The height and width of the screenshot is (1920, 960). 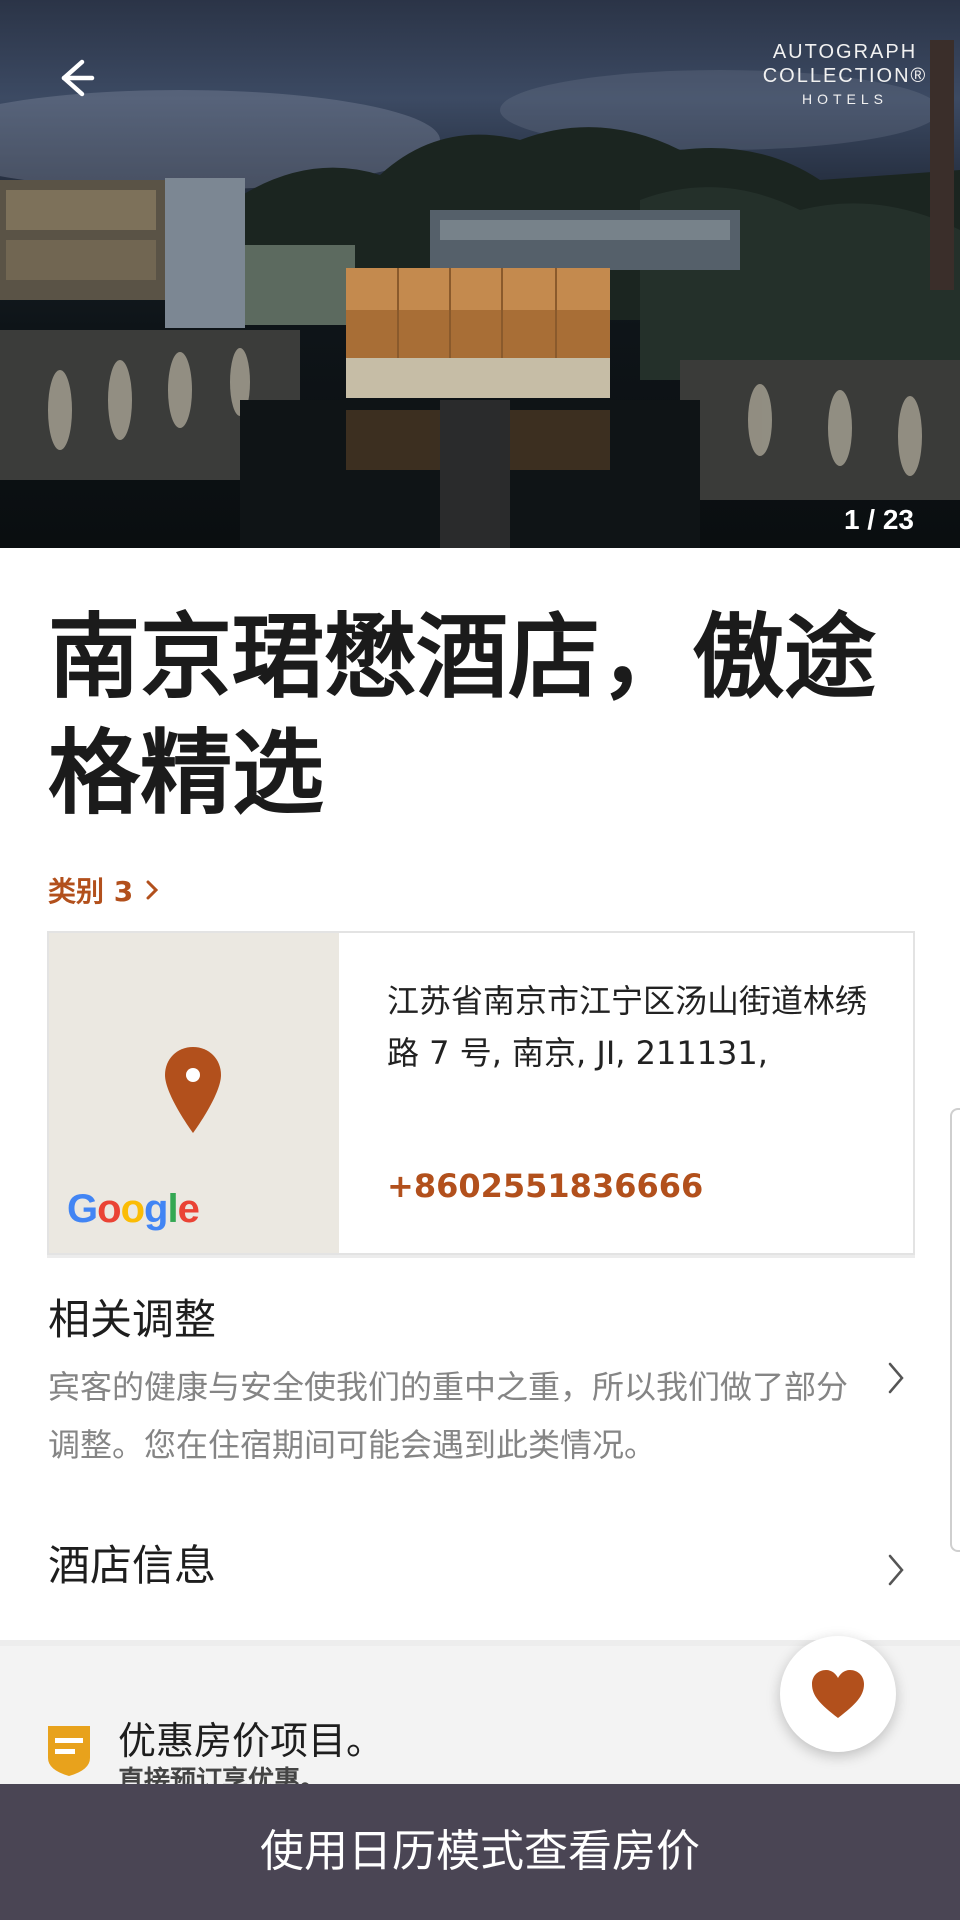 I want to click on adjustments-title: 相关调整, so click(x=132, y=1319).